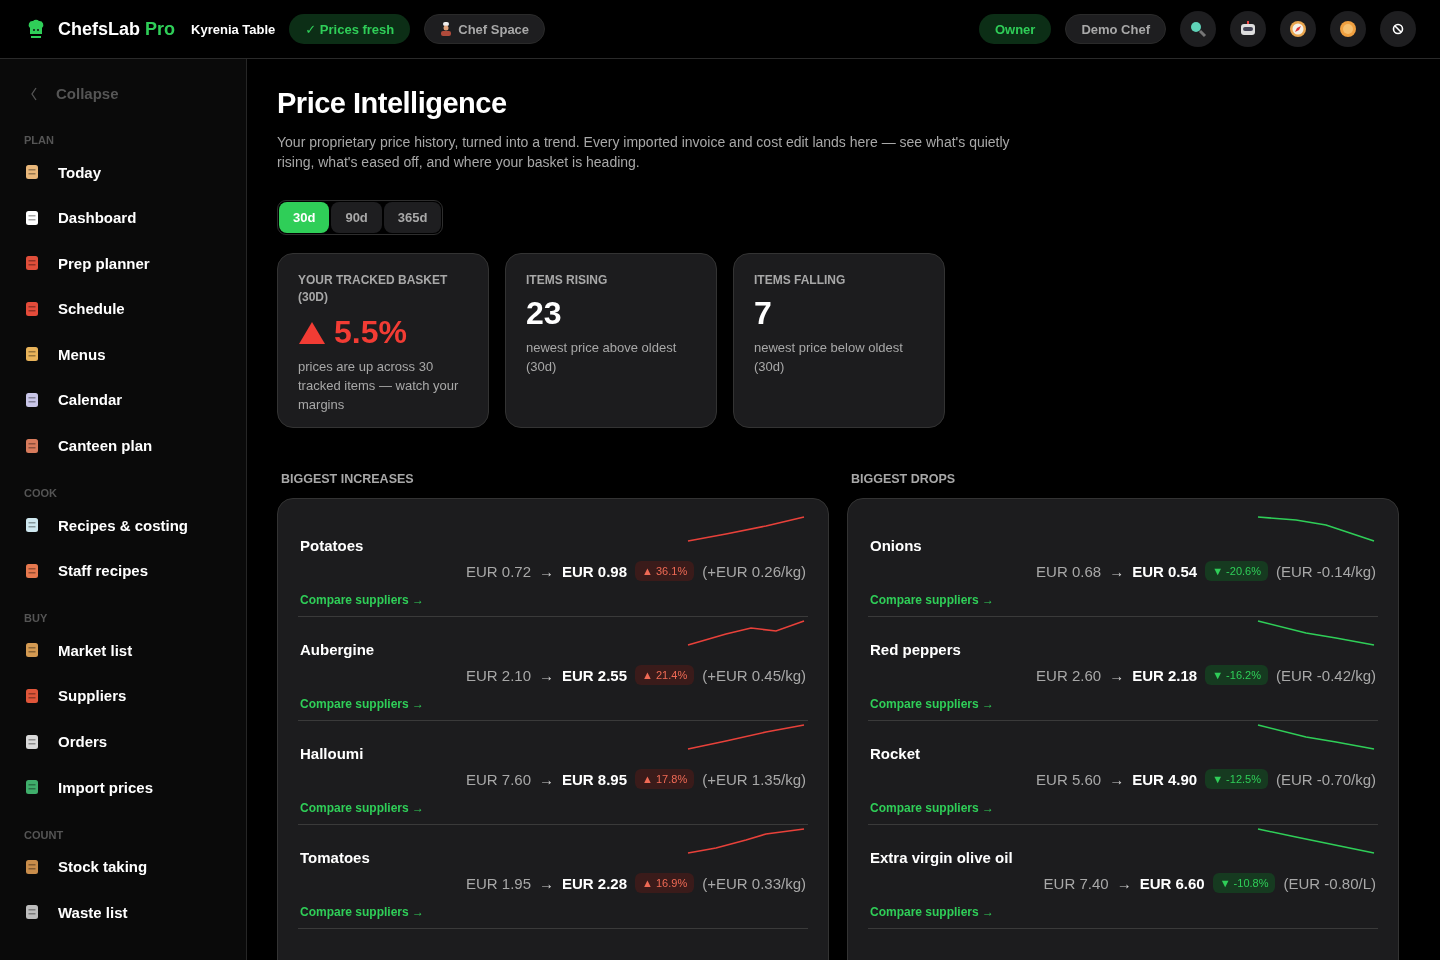 The image size is (1440, 960). I want to click on section-title: BIGGEST INCREASES, so click(348, 479).